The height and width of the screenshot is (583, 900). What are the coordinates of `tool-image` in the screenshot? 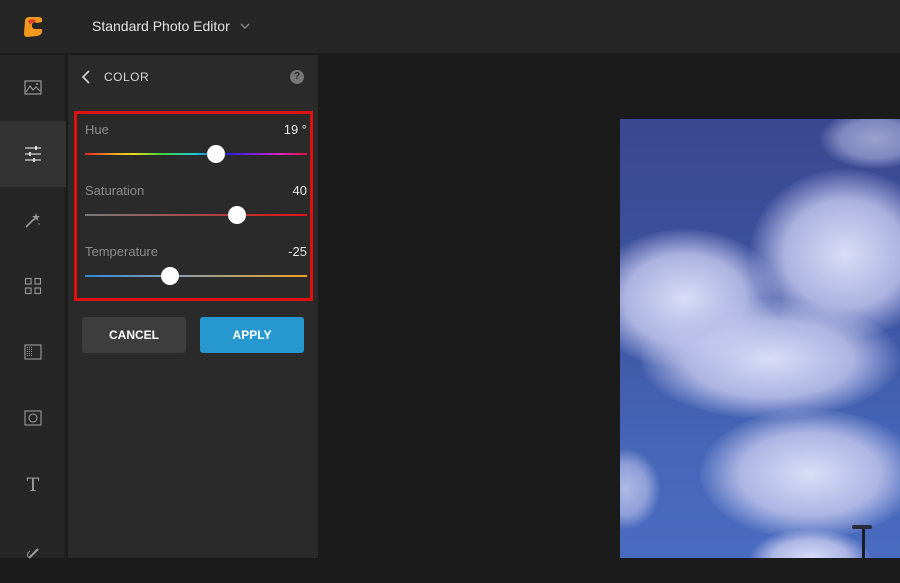 It's located at (33, 88).